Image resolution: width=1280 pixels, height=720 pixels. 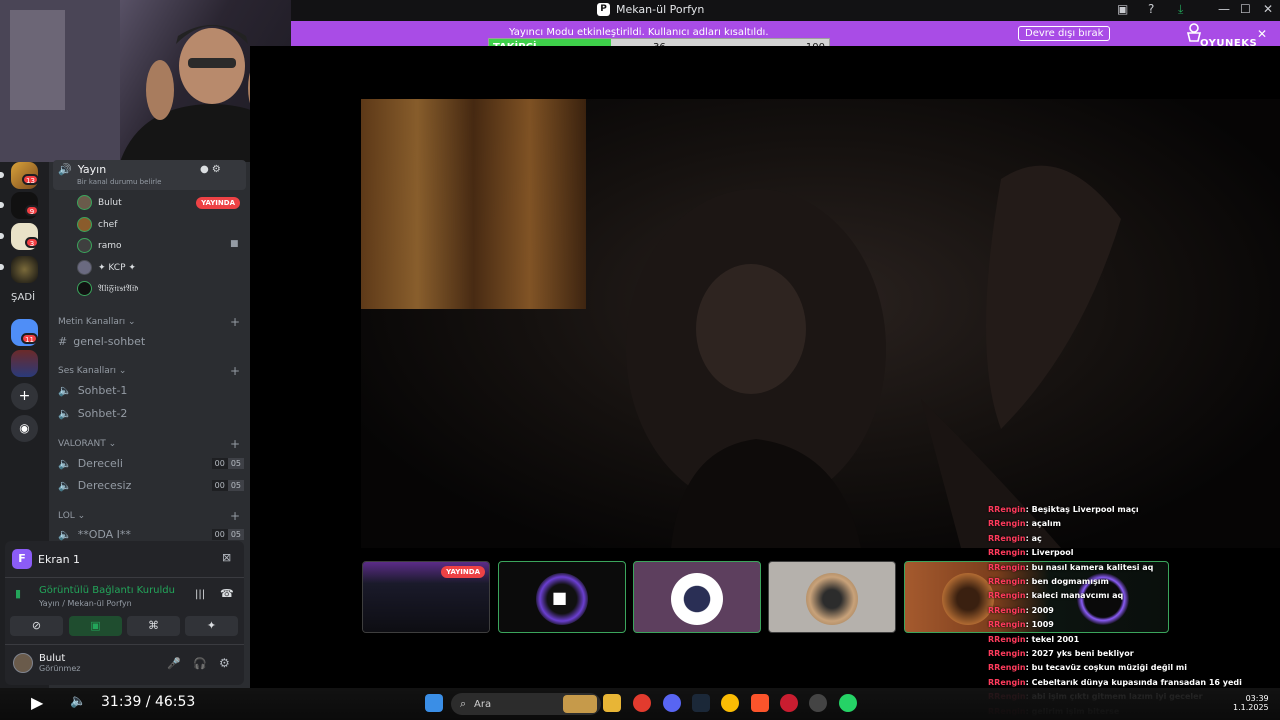 I want to click on server-badge-1: 13, so click(x=30, y=179).